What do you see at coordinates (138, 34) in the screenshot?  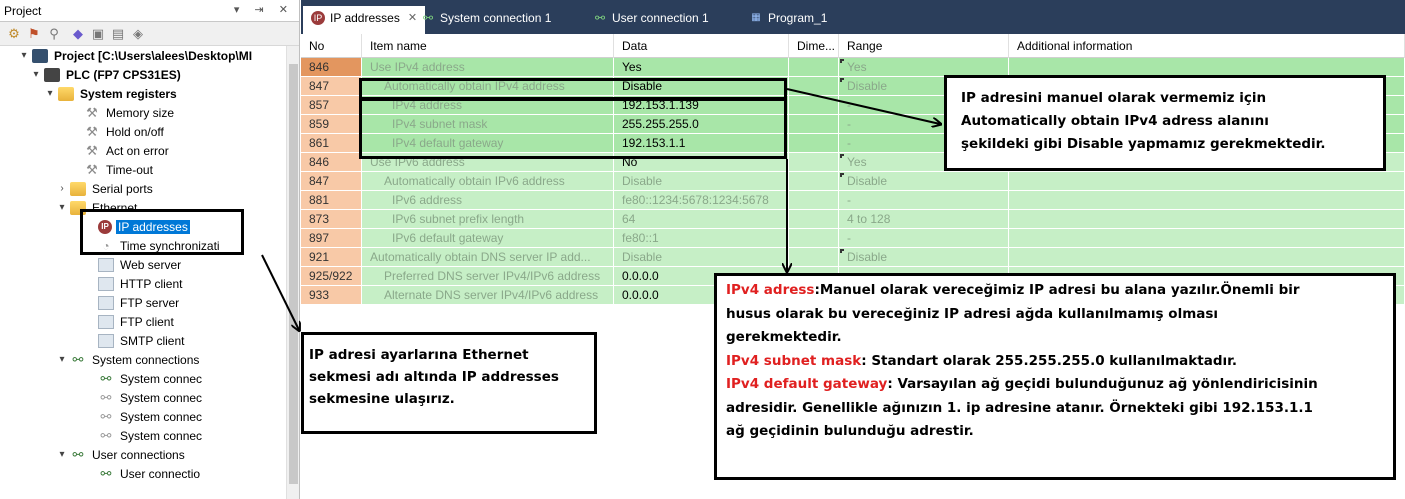 I see `settings-icon: ◈` at bounding box center [138, 34].